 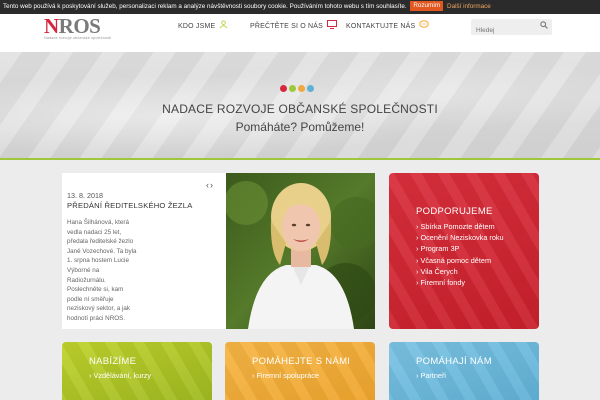 What do you see at coordinates (301, 361) in the screenshot?
I see `tile-title: POMÁHEJTE S NÁMI` at bounding box center [301, 361].